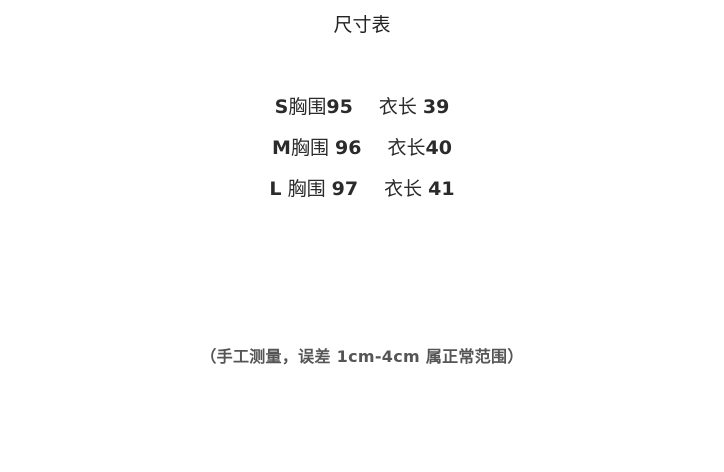 This screenshot has width=724, height=472. I want to click on size-row-m: M胸围 96 衣长40, so click(362, 153).